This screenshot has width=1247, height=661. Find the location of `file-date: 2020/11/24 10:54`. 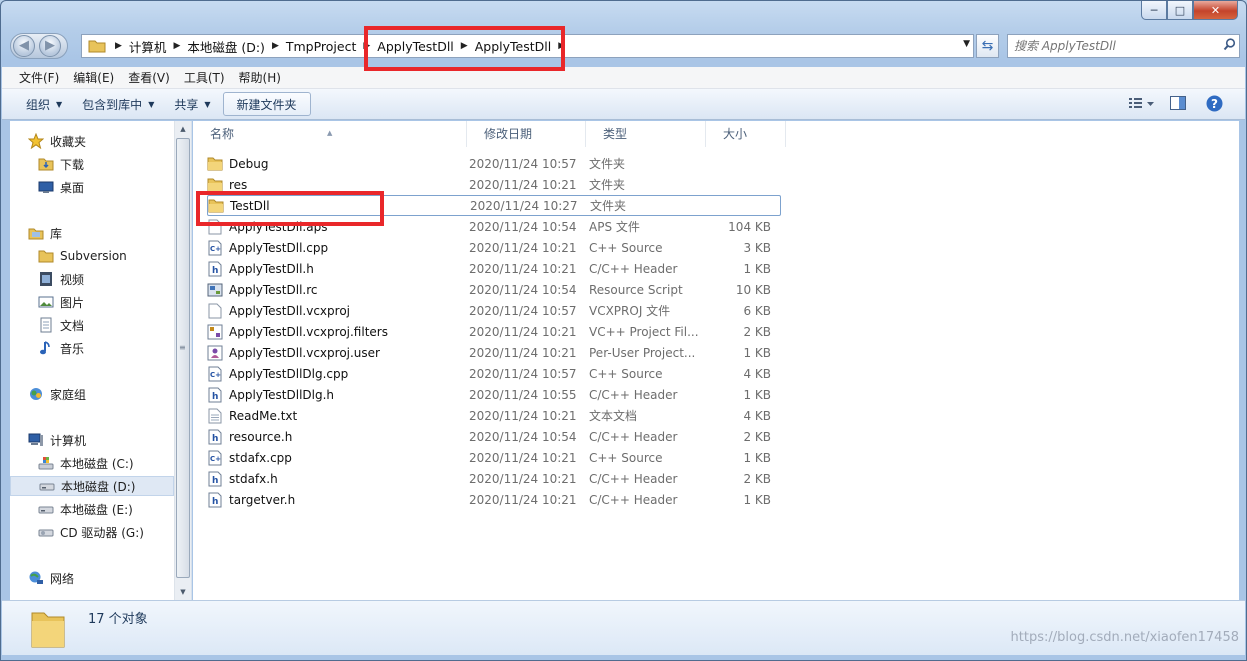

file-date: 2020/11/24 10:54 is located at coordinates (523, 289).